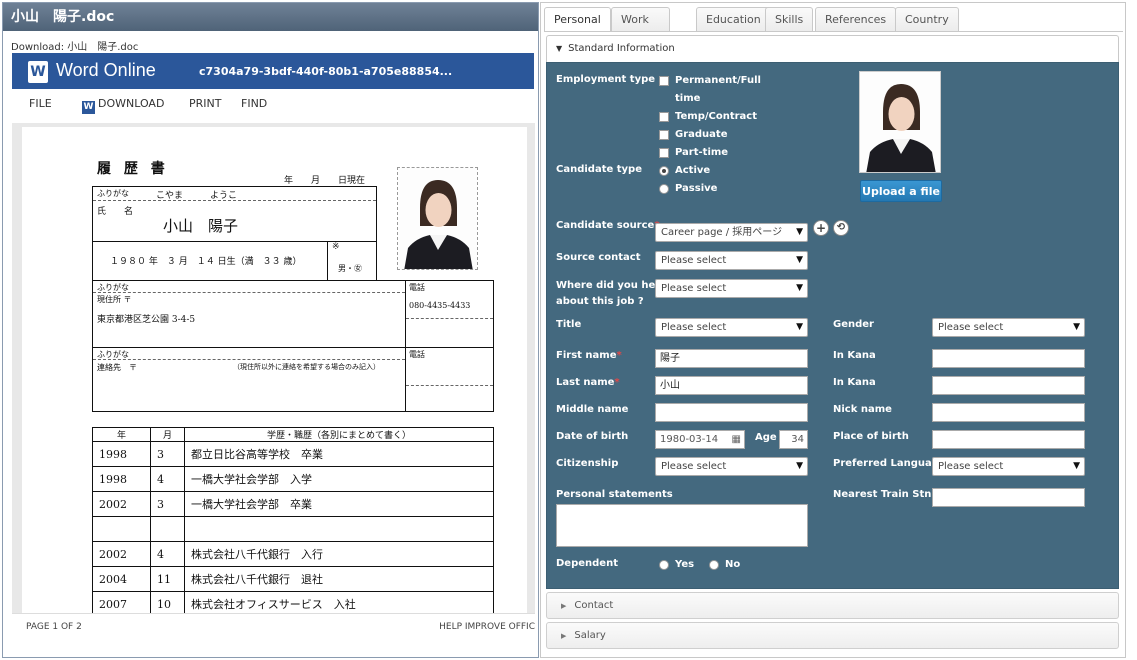 The height and width of the screenshot is (660, 1137). What do you see at coordinates (731, 260) in the screenshot?
I see `source-contact-select: Please select ▼` at bounding box center [731, 260].